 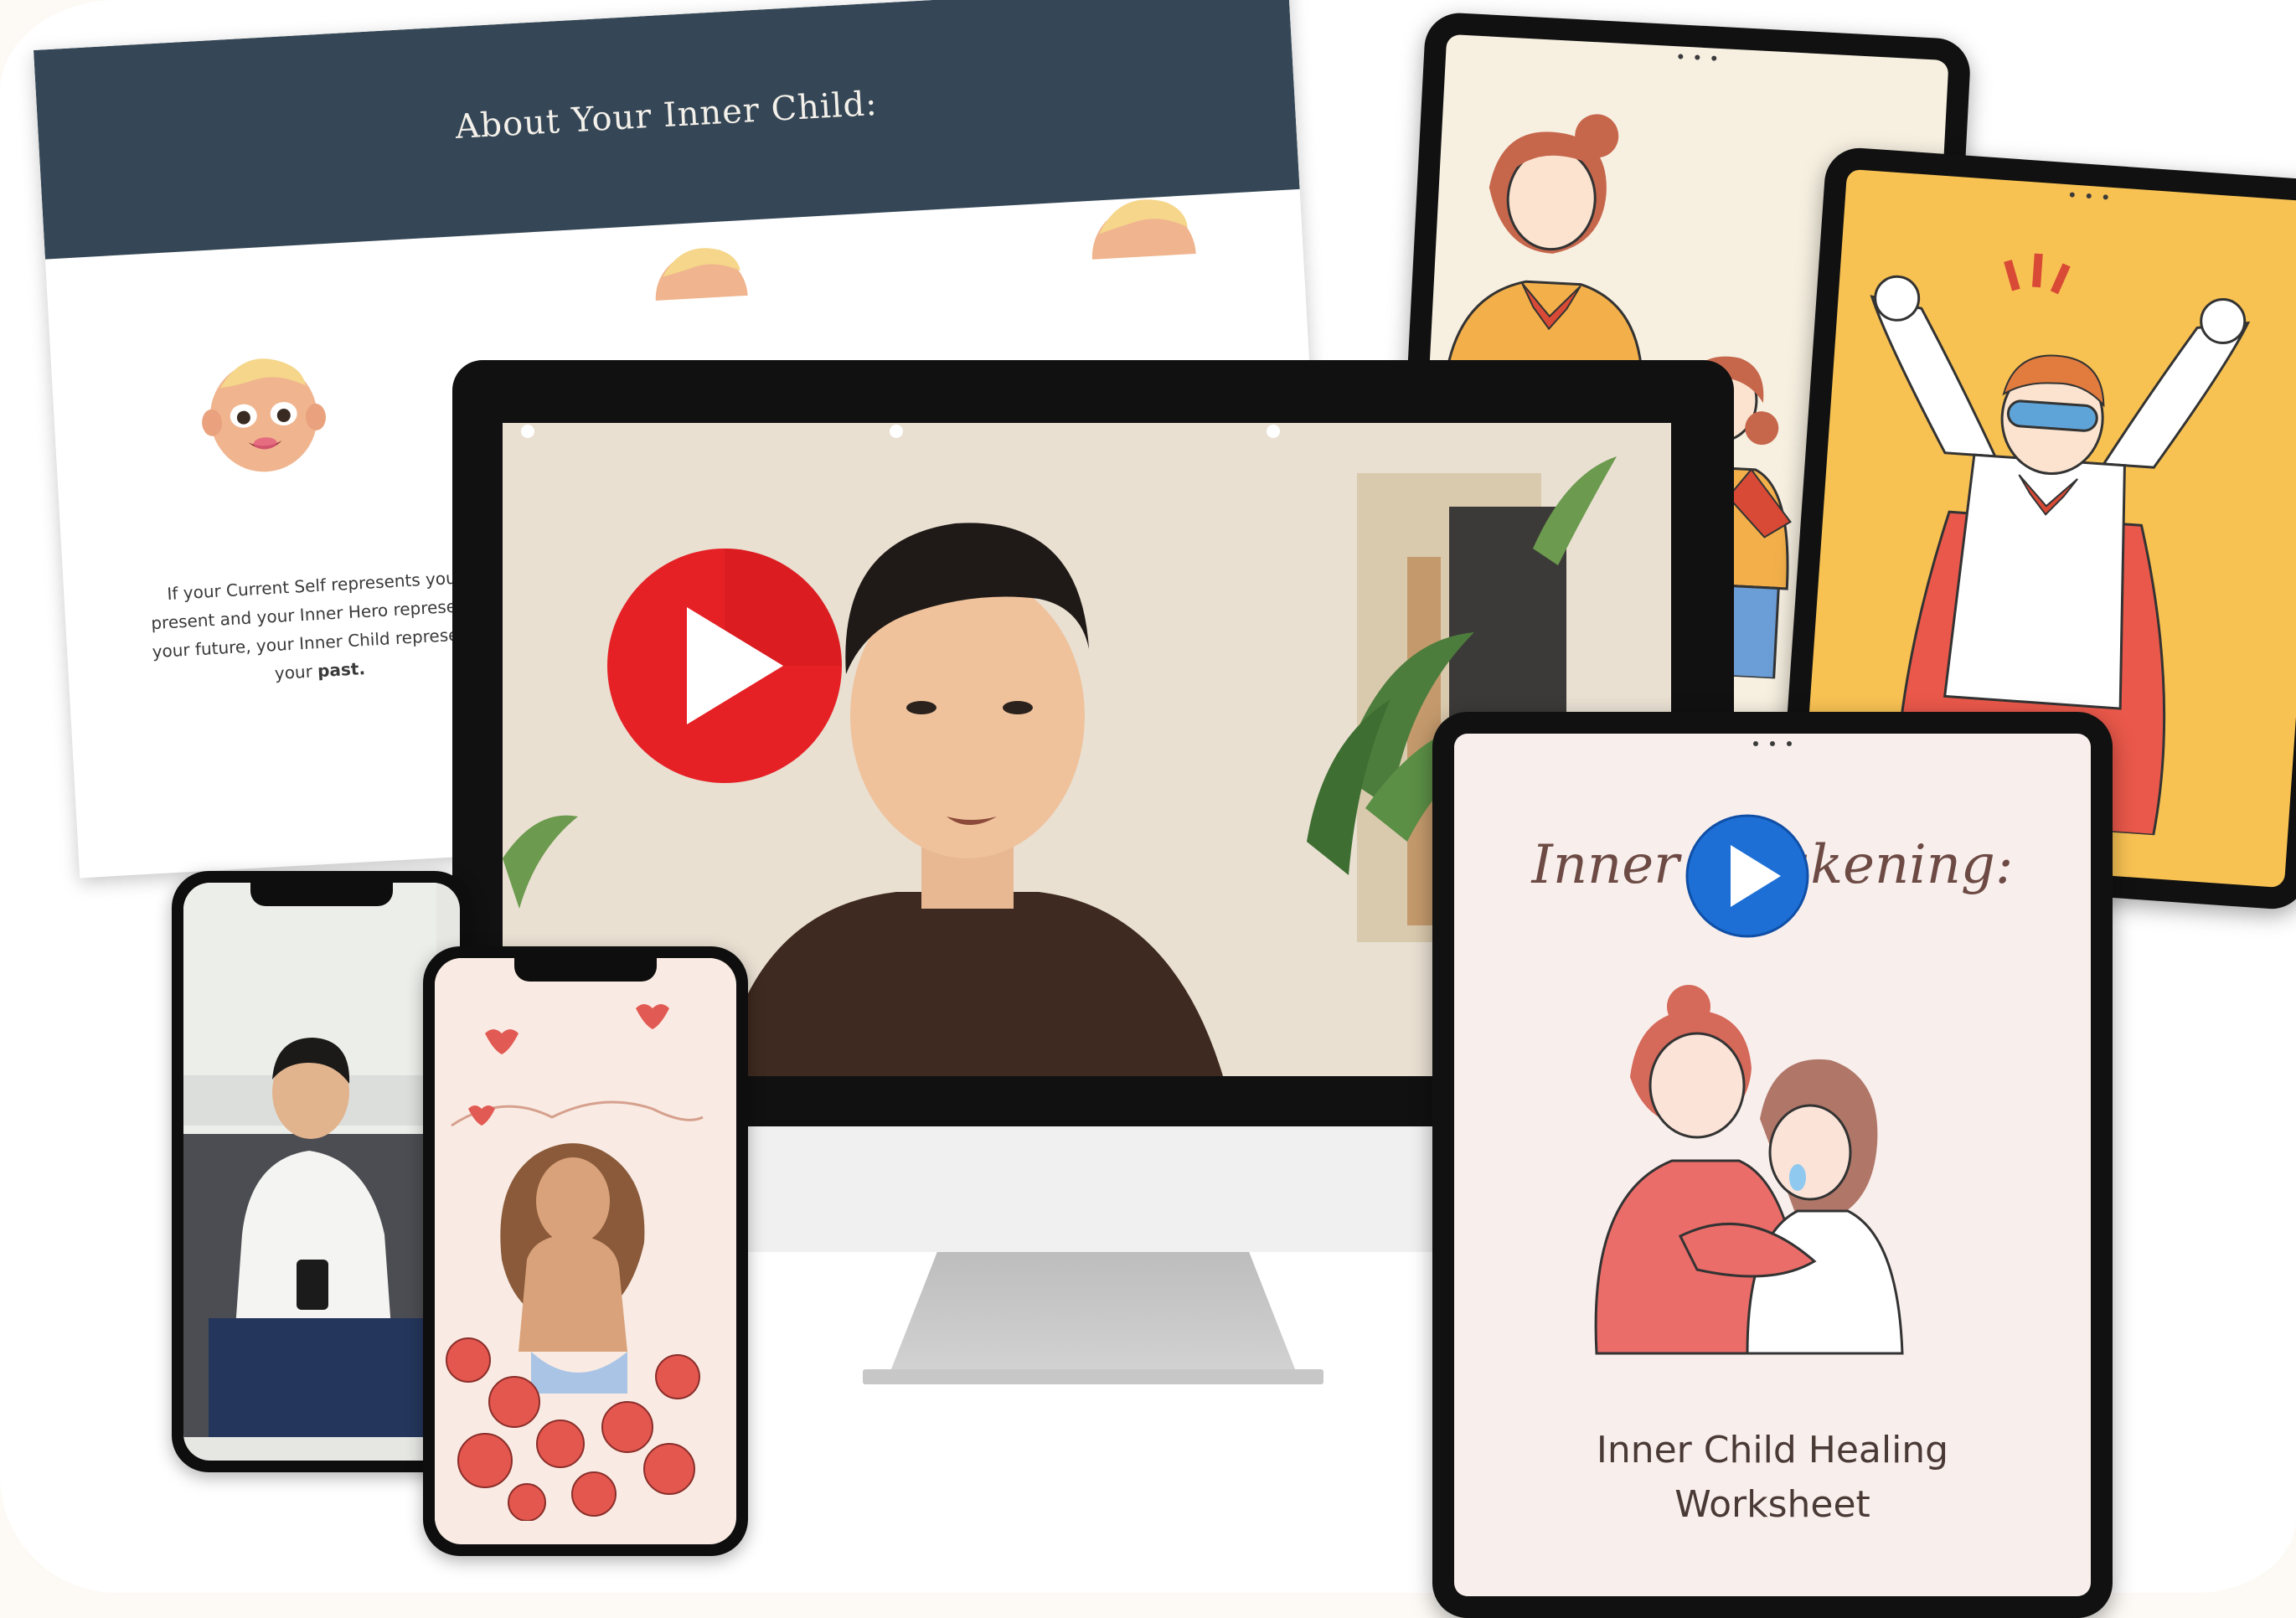 What do you see at coordinates (1747, 876) in the screenshot?
I see `play-button-blue-icon` at bounding box center [1747, 876].